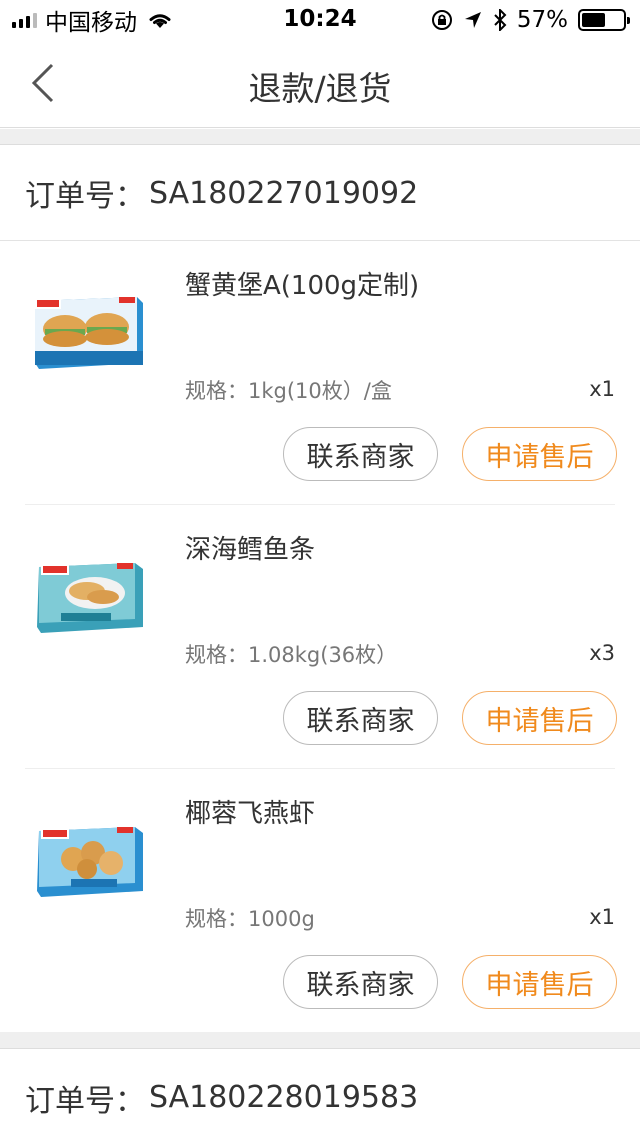 The height and width of the screenshot is (1145, 640). I want to click on product-name: 深海鳕鱼条, so click(250, 550).